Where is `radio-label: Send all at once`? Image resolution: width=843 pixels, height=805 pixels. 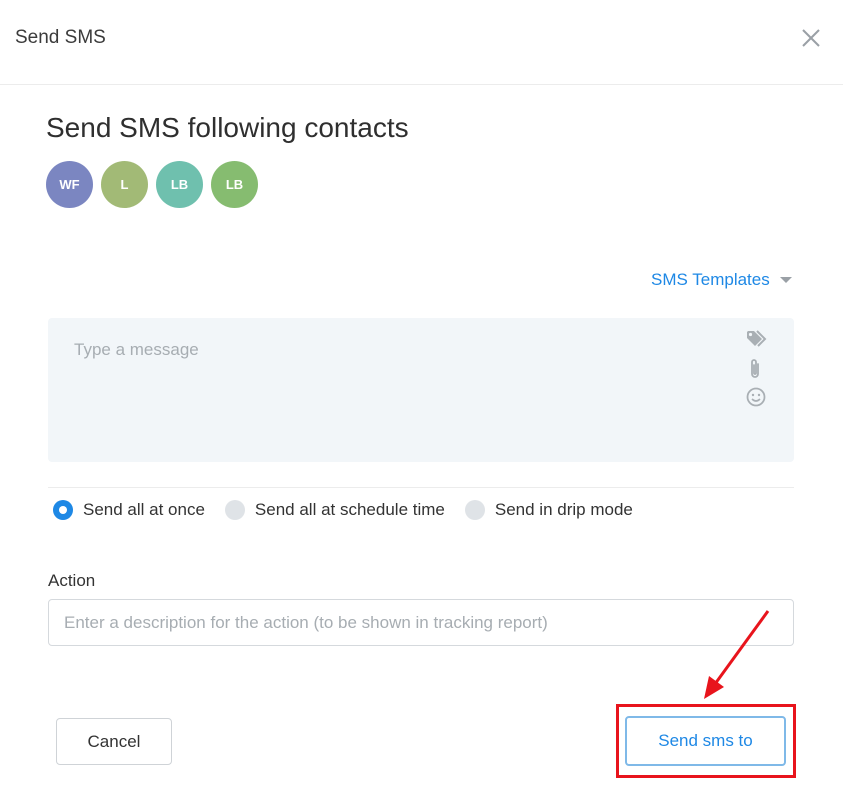 radio-label: Send all at once is located at coordinates (144, 509).